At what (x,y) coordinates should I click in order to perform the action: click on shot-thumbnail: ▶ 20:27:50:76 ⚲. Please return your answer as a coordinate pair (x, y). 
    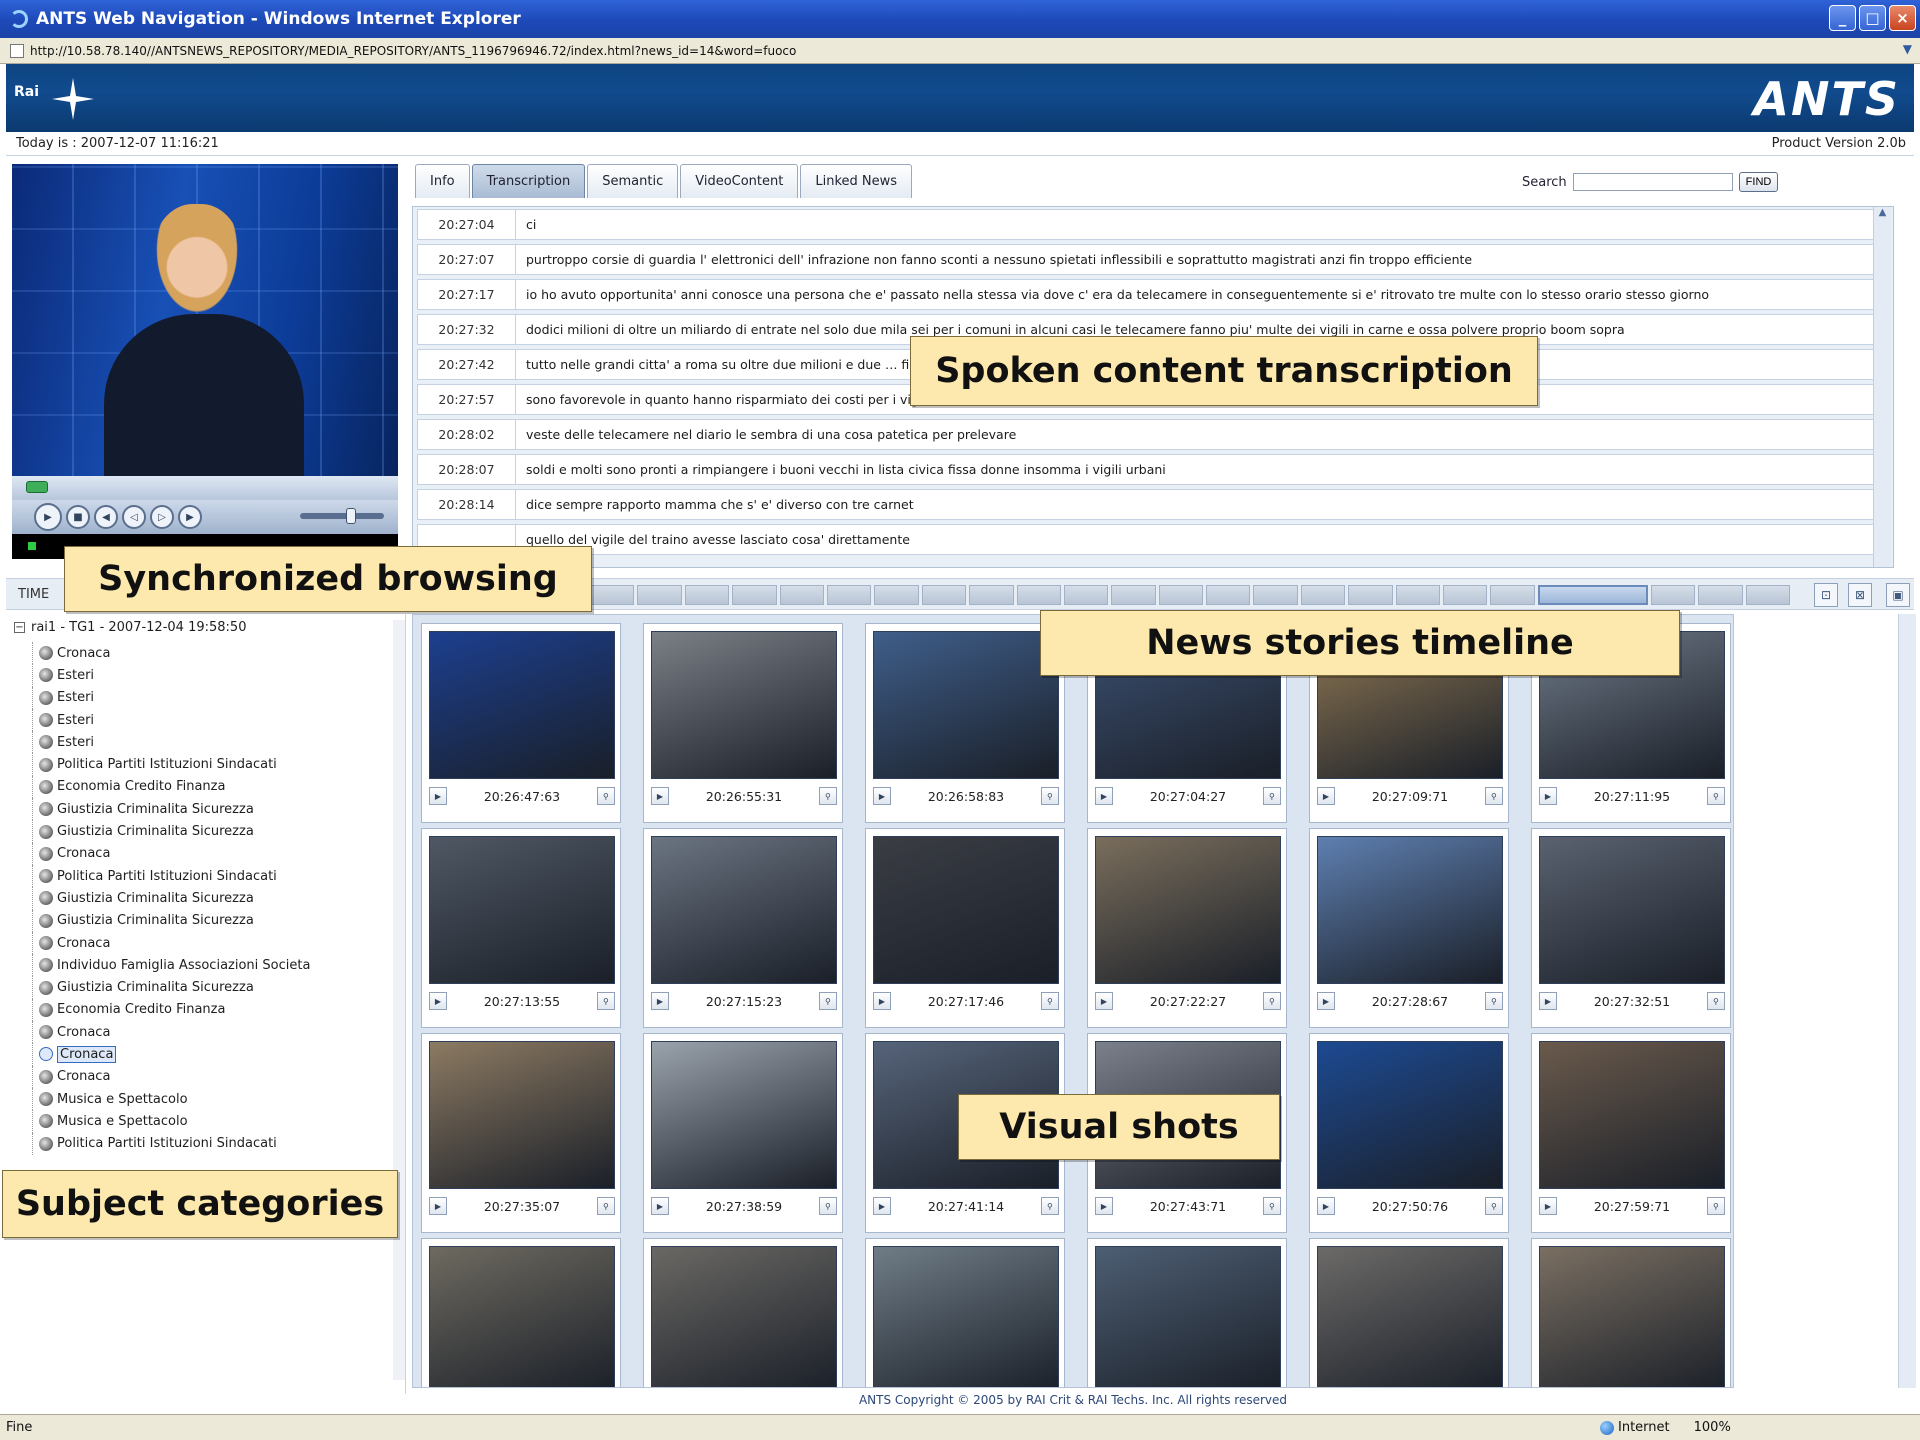
    Looking at the image, I should click on (1409, 1133).